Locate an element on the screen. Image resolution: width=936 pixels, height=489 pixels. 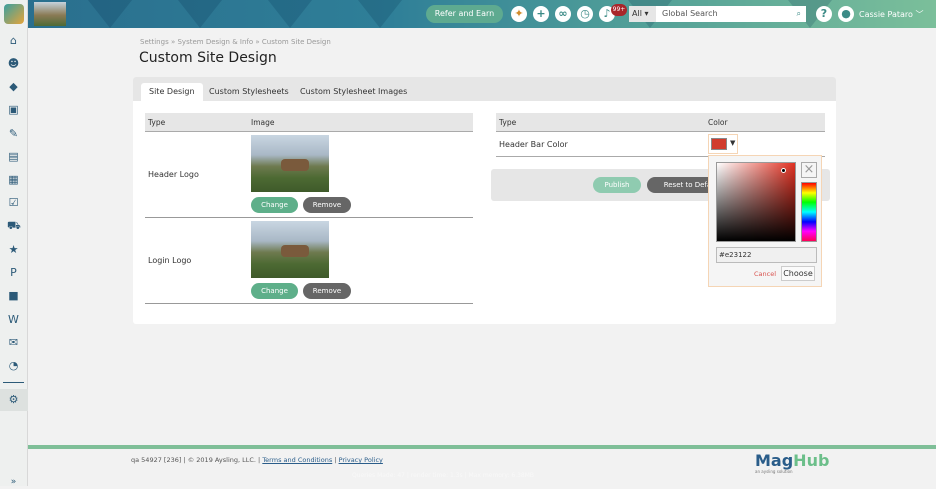
privacy-link: Privacy Policy is located at coordinates (361, 460).